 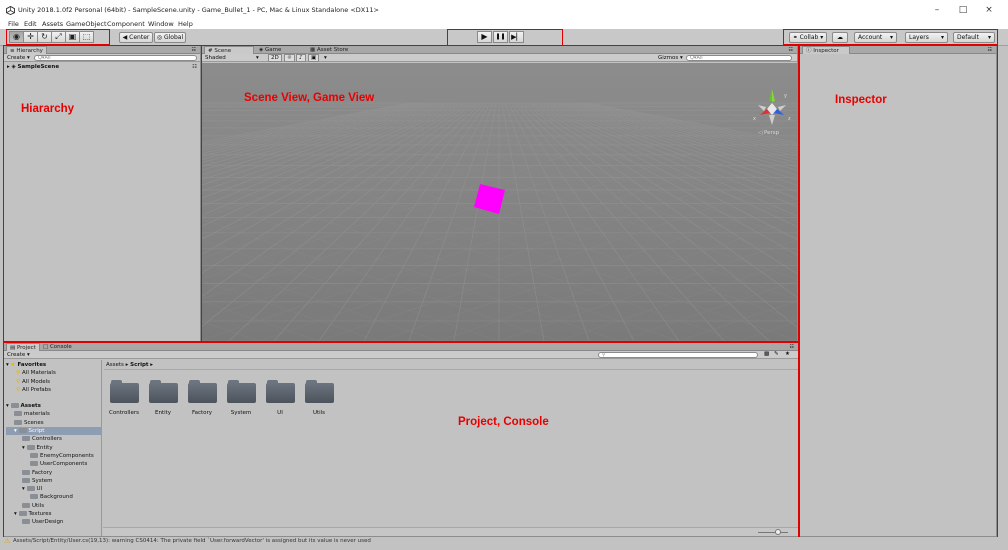 I want to click on account-label: Account, so click(x=870, y=37).